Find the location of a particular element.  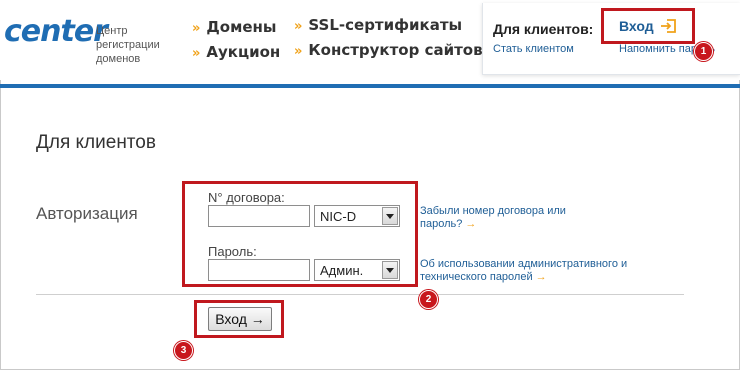

nav-item-label: Конструктор сайтов is located at coordinates (395, 50).